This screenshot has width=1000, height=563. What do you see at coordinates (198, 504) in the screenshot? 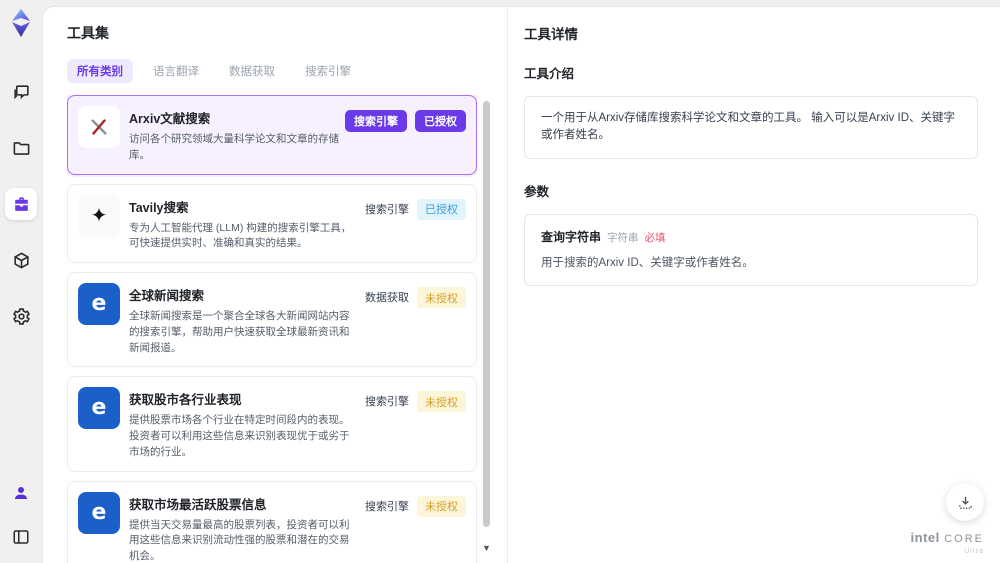
I see `tool-name: 获取市场最活跃股票信息` at bounding box center [198, 504].